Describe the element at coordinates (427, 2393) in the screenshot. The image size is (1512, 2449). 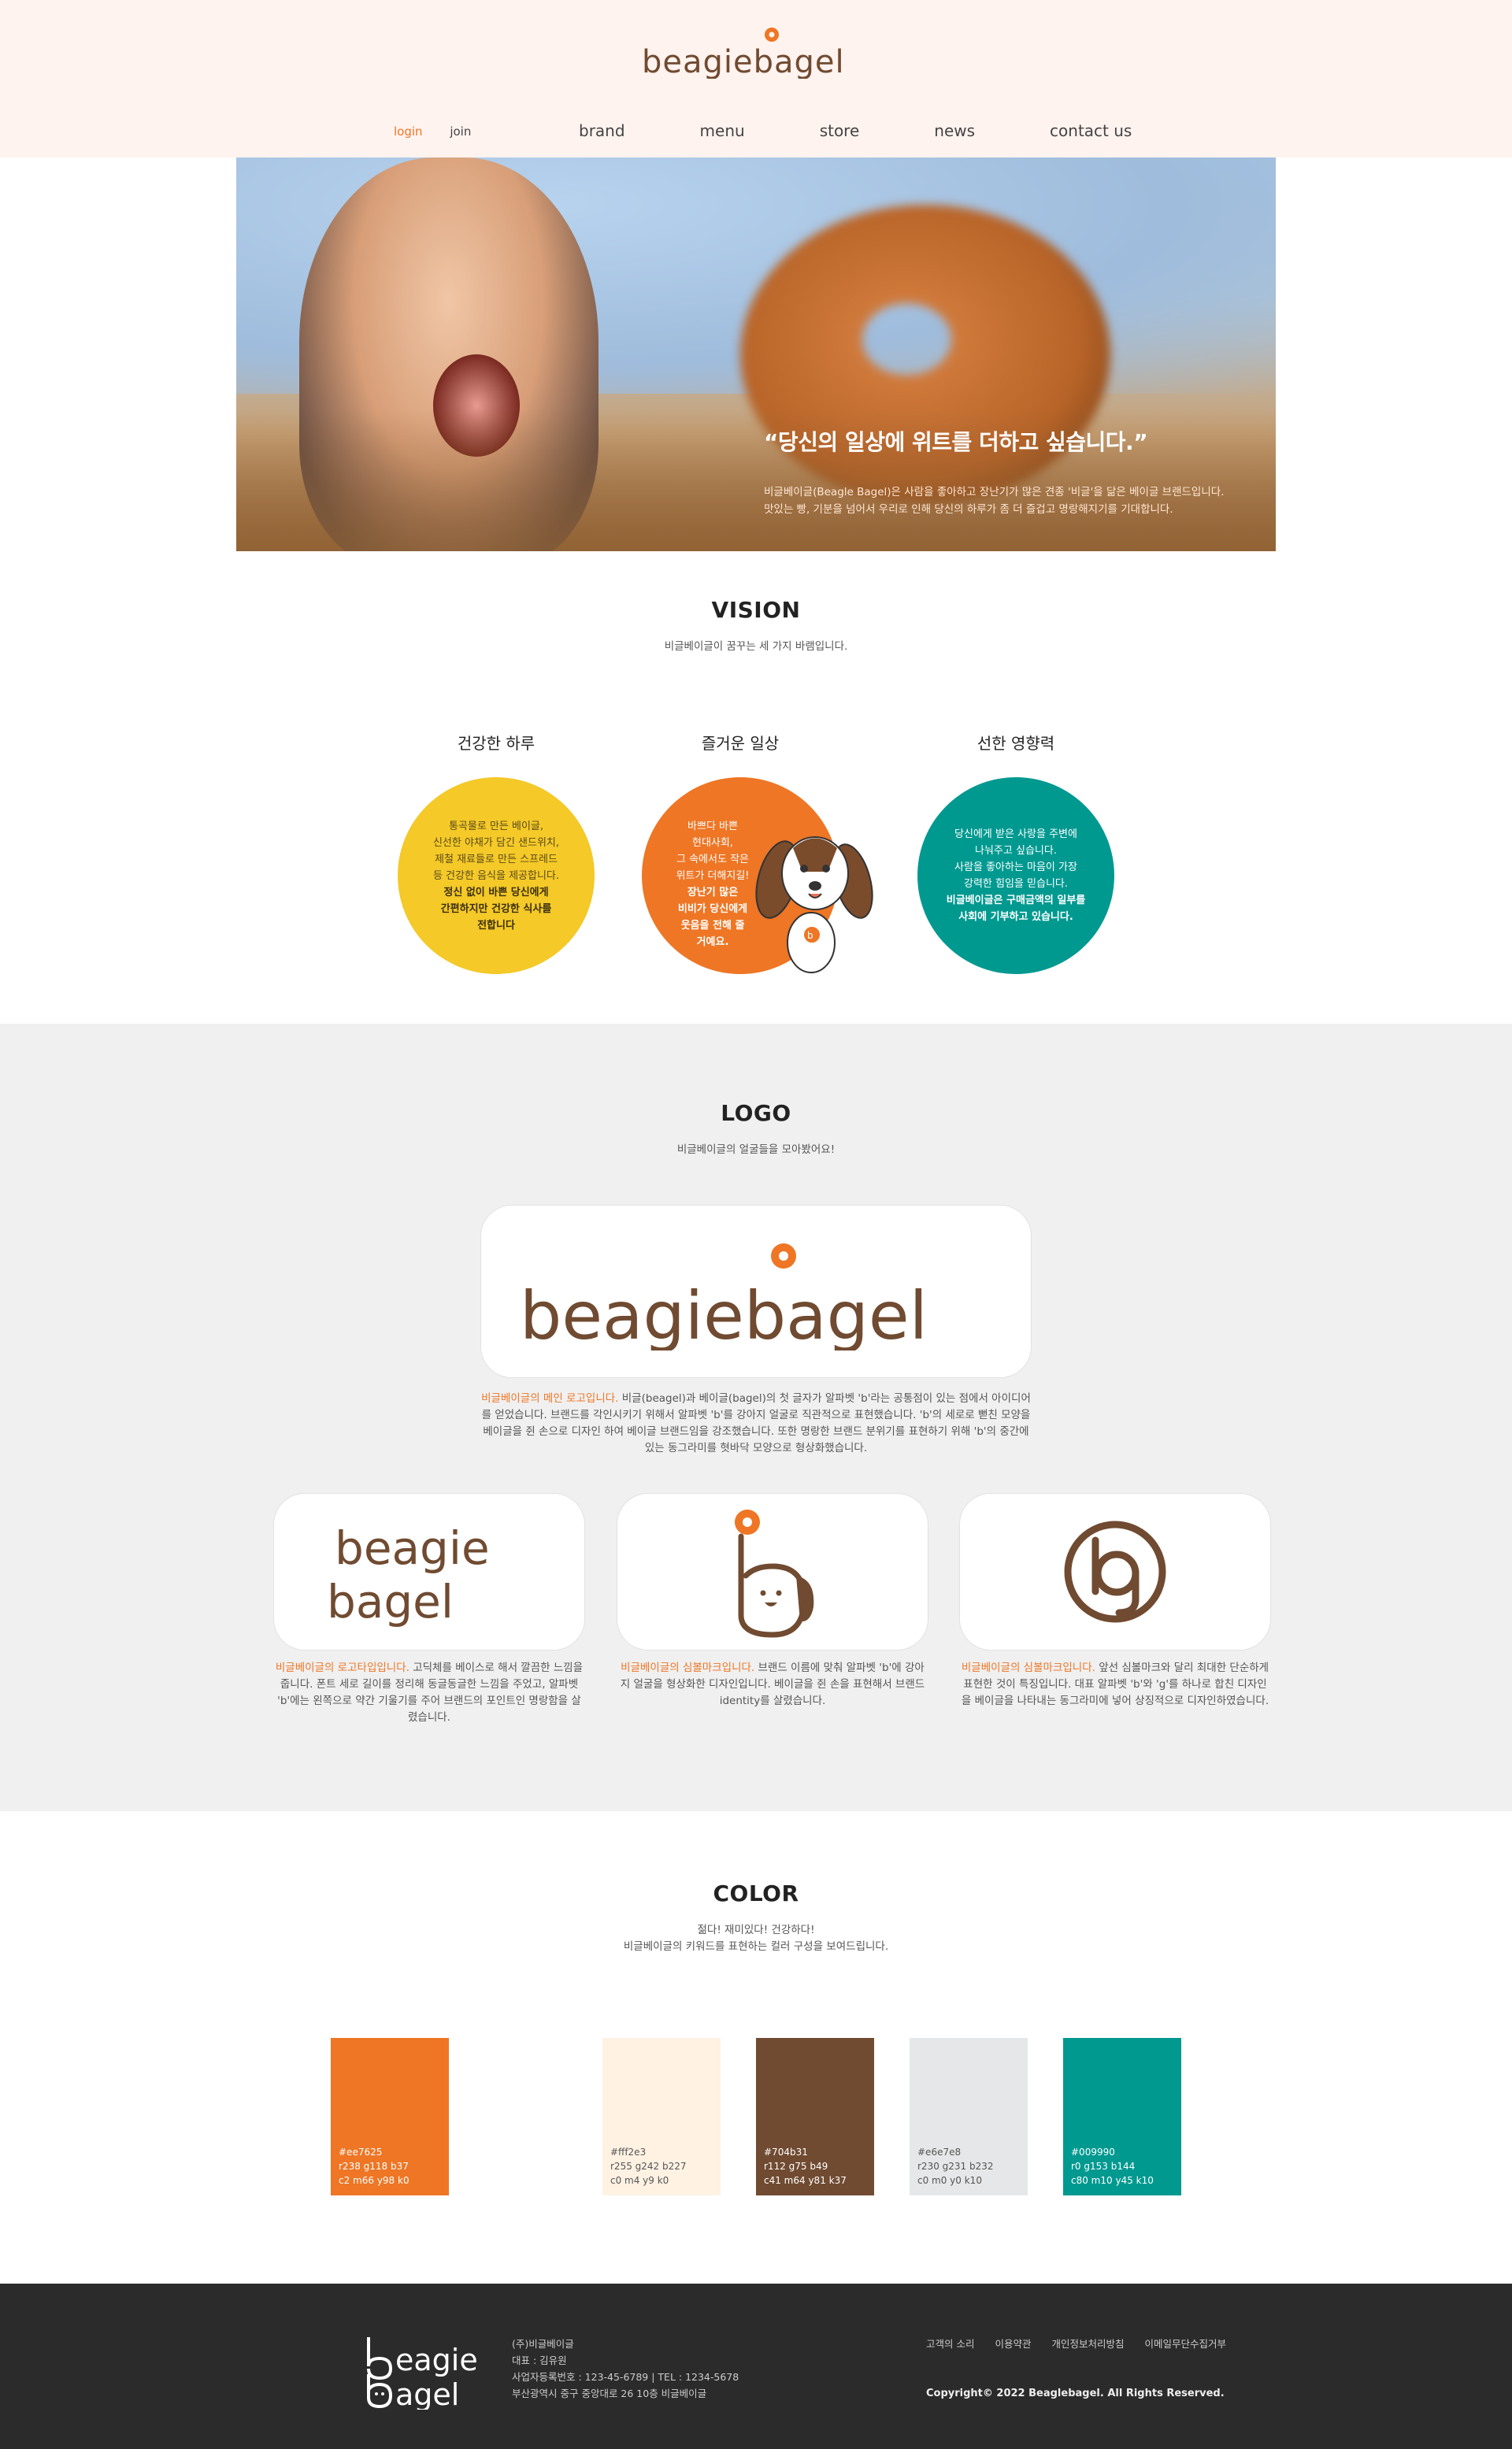
I see `svg-text: agel` at that location.